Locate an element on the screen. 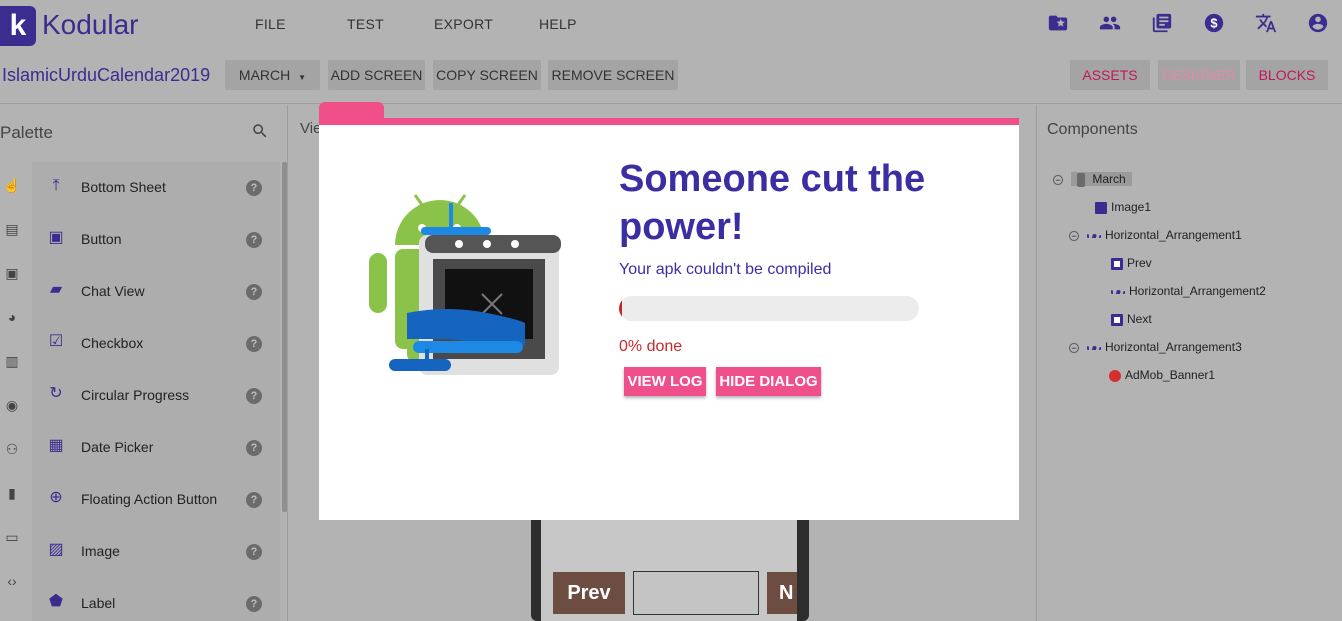  chat-icon: ▰ is located at coordinates (56, 289).